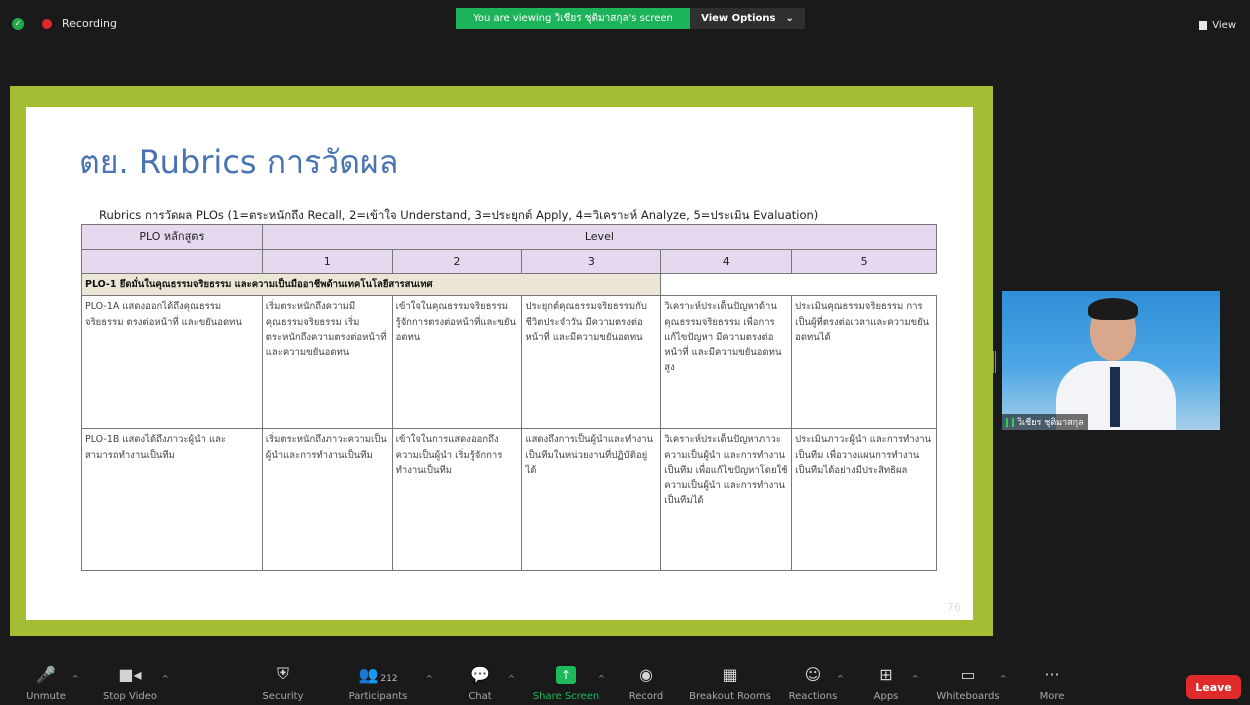 Image resolution: width=1250 pixels, height=705 pixels. I want to click on chat-label: Chat, so click(480, 696).